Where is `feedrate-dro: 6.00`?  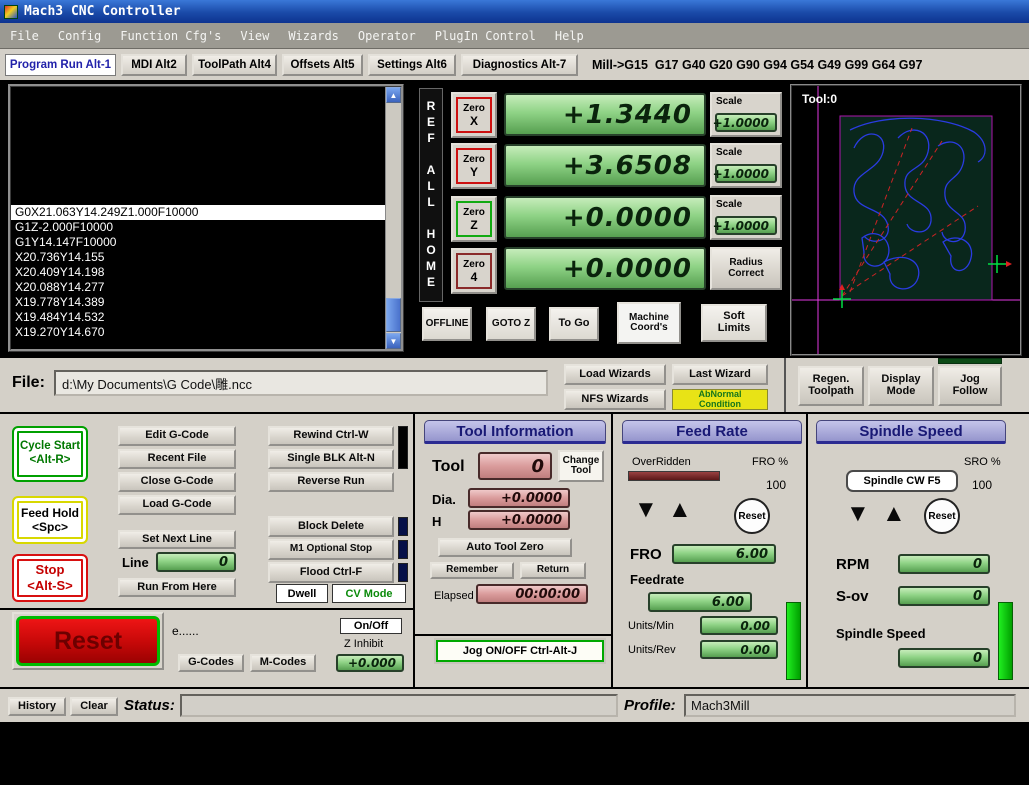
feedrate-dro: 6.00 is located at coordinates (700, 602).